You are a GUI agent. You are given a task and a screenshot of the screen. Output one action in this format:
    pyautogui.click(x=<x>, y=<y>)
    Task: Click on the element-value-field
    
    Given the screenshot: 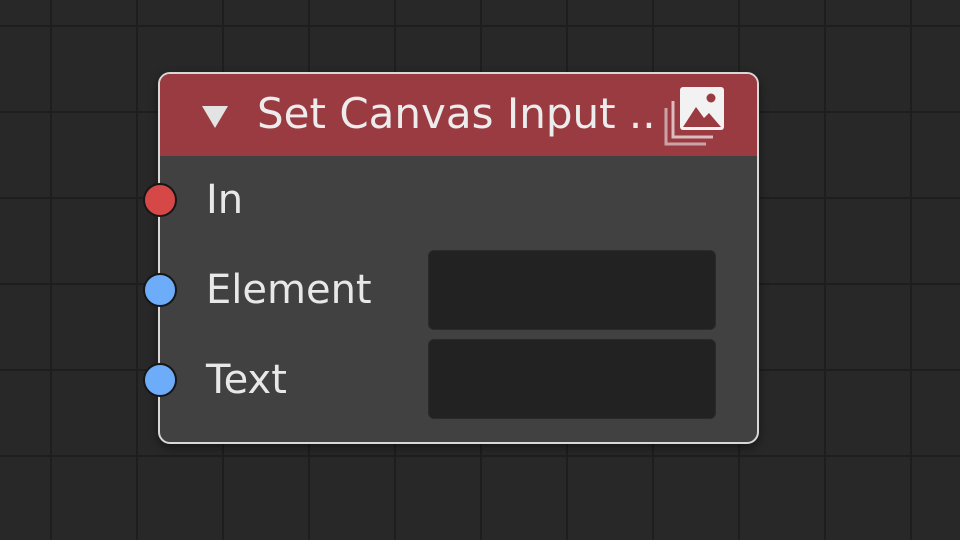 What is the action you would take?
    pyautogui.click(x=572, y=290)
    